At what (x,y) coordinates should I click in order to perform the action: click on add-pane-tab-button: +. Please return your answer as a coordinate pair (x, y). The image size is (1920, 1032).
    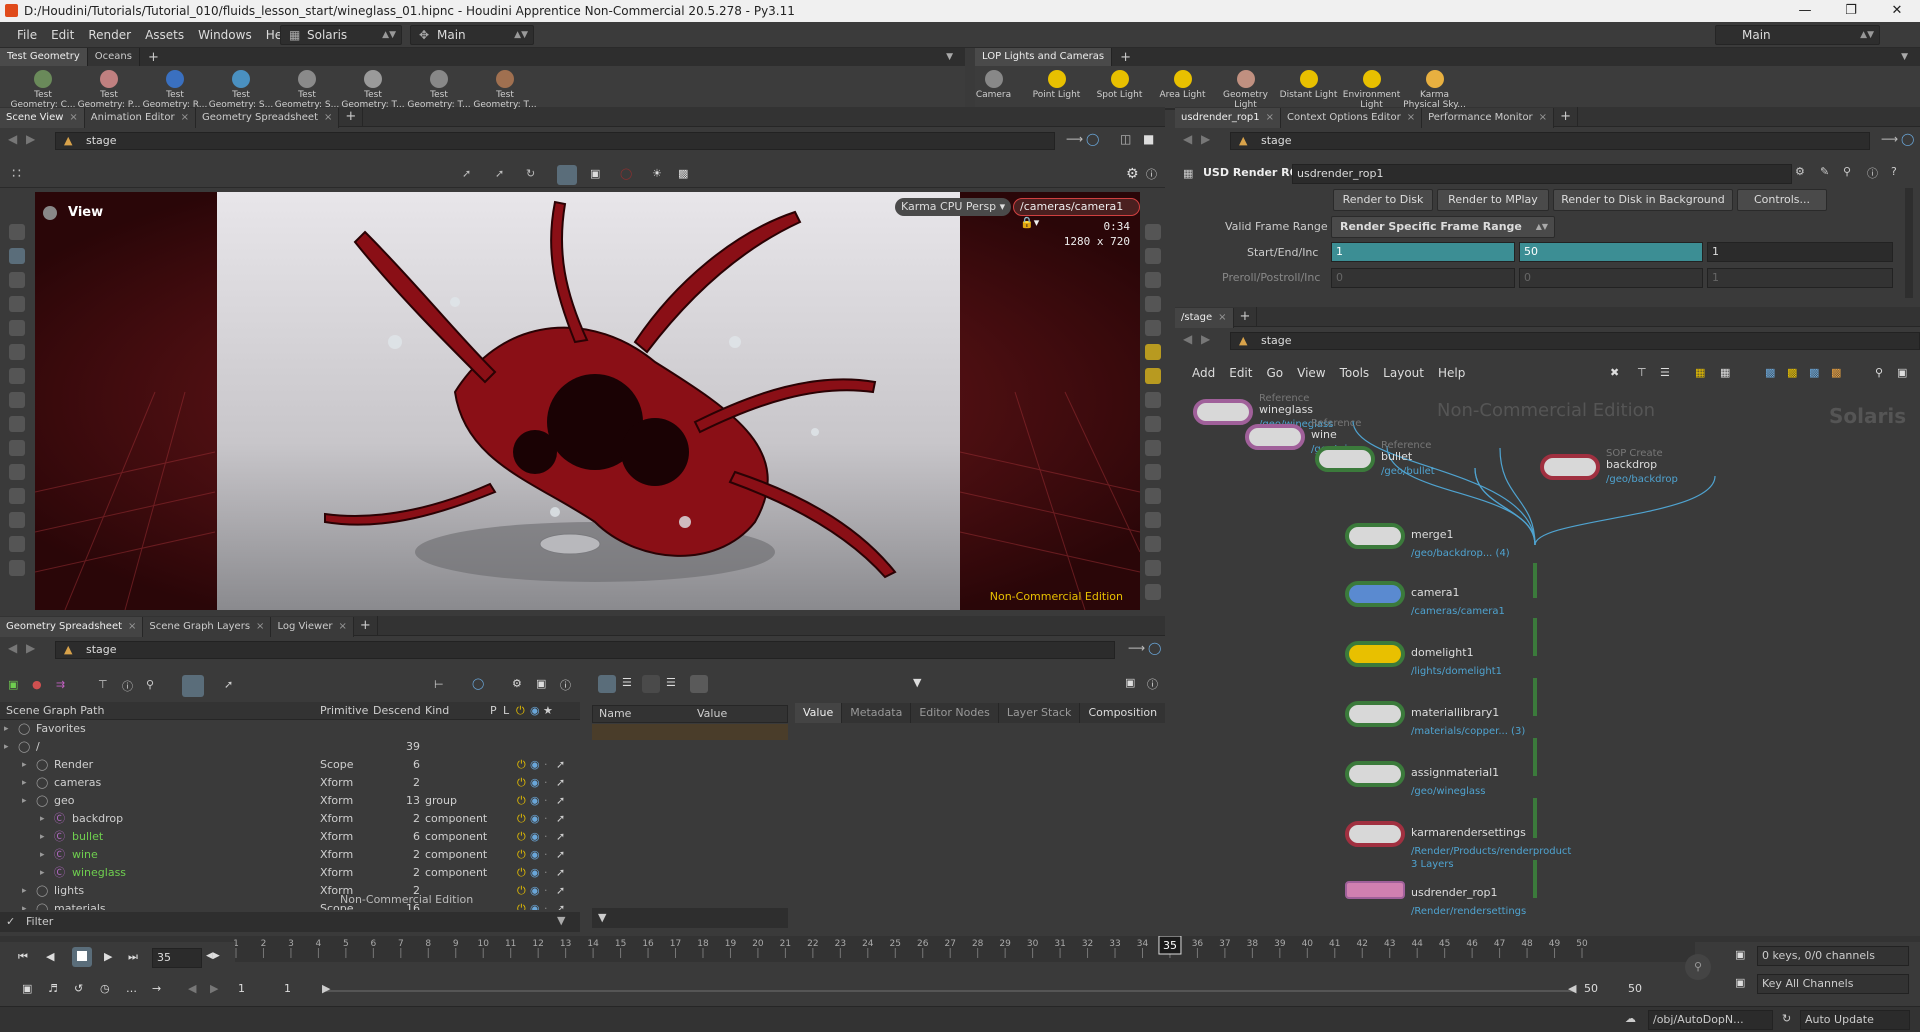
    Looking at the image, I should click on (351, 117).